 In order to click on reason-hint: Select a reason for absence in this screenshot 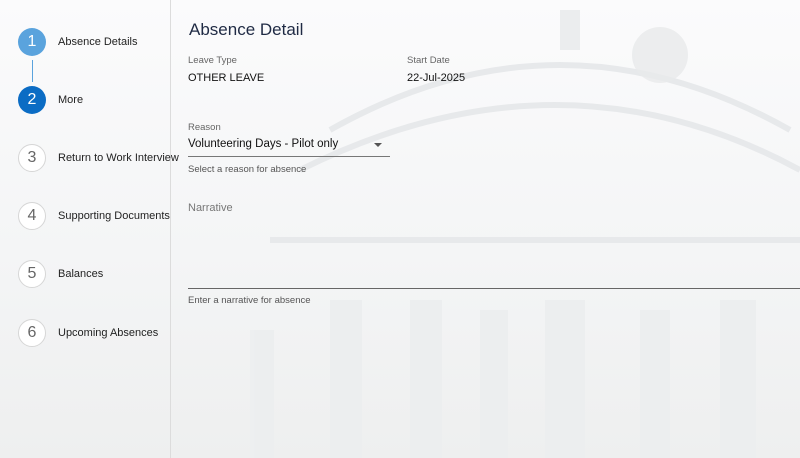, I will do `click(247, 169)`.